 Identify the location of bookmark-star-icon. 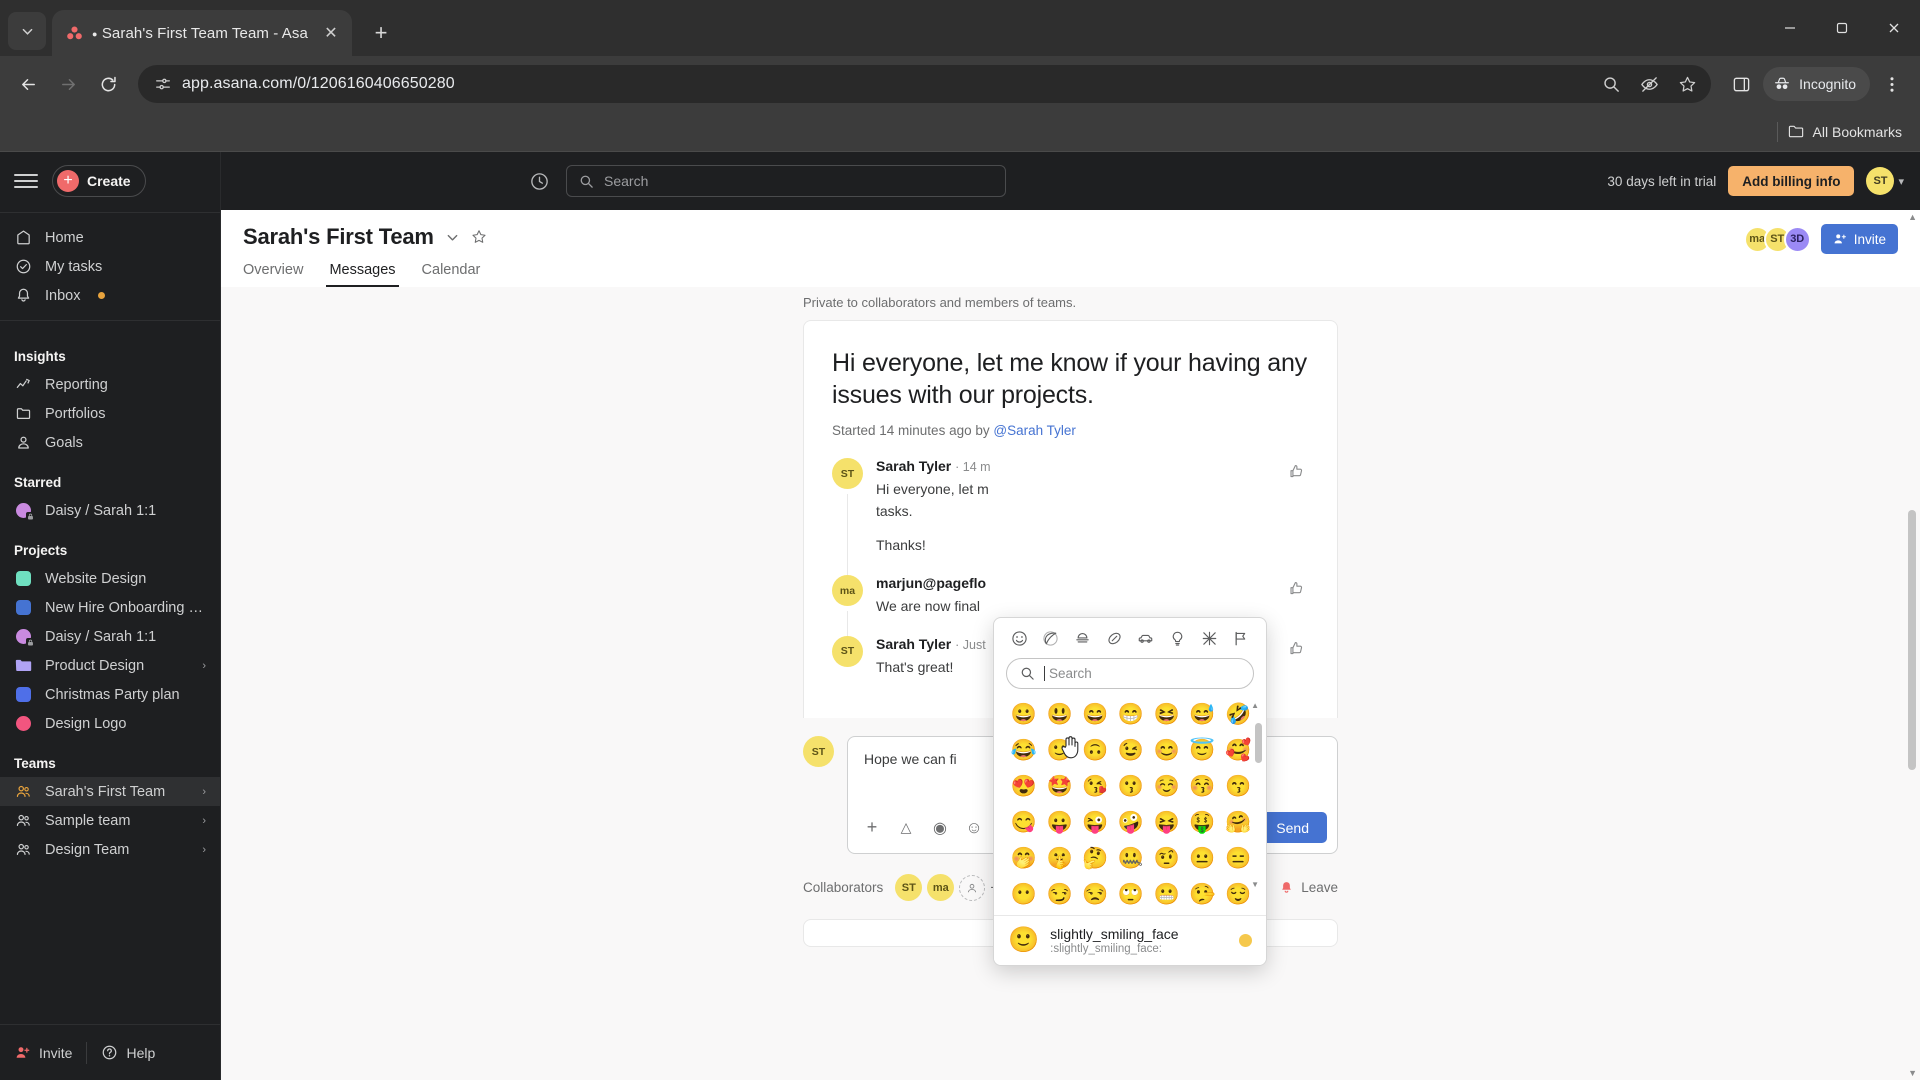
(1687, 84).